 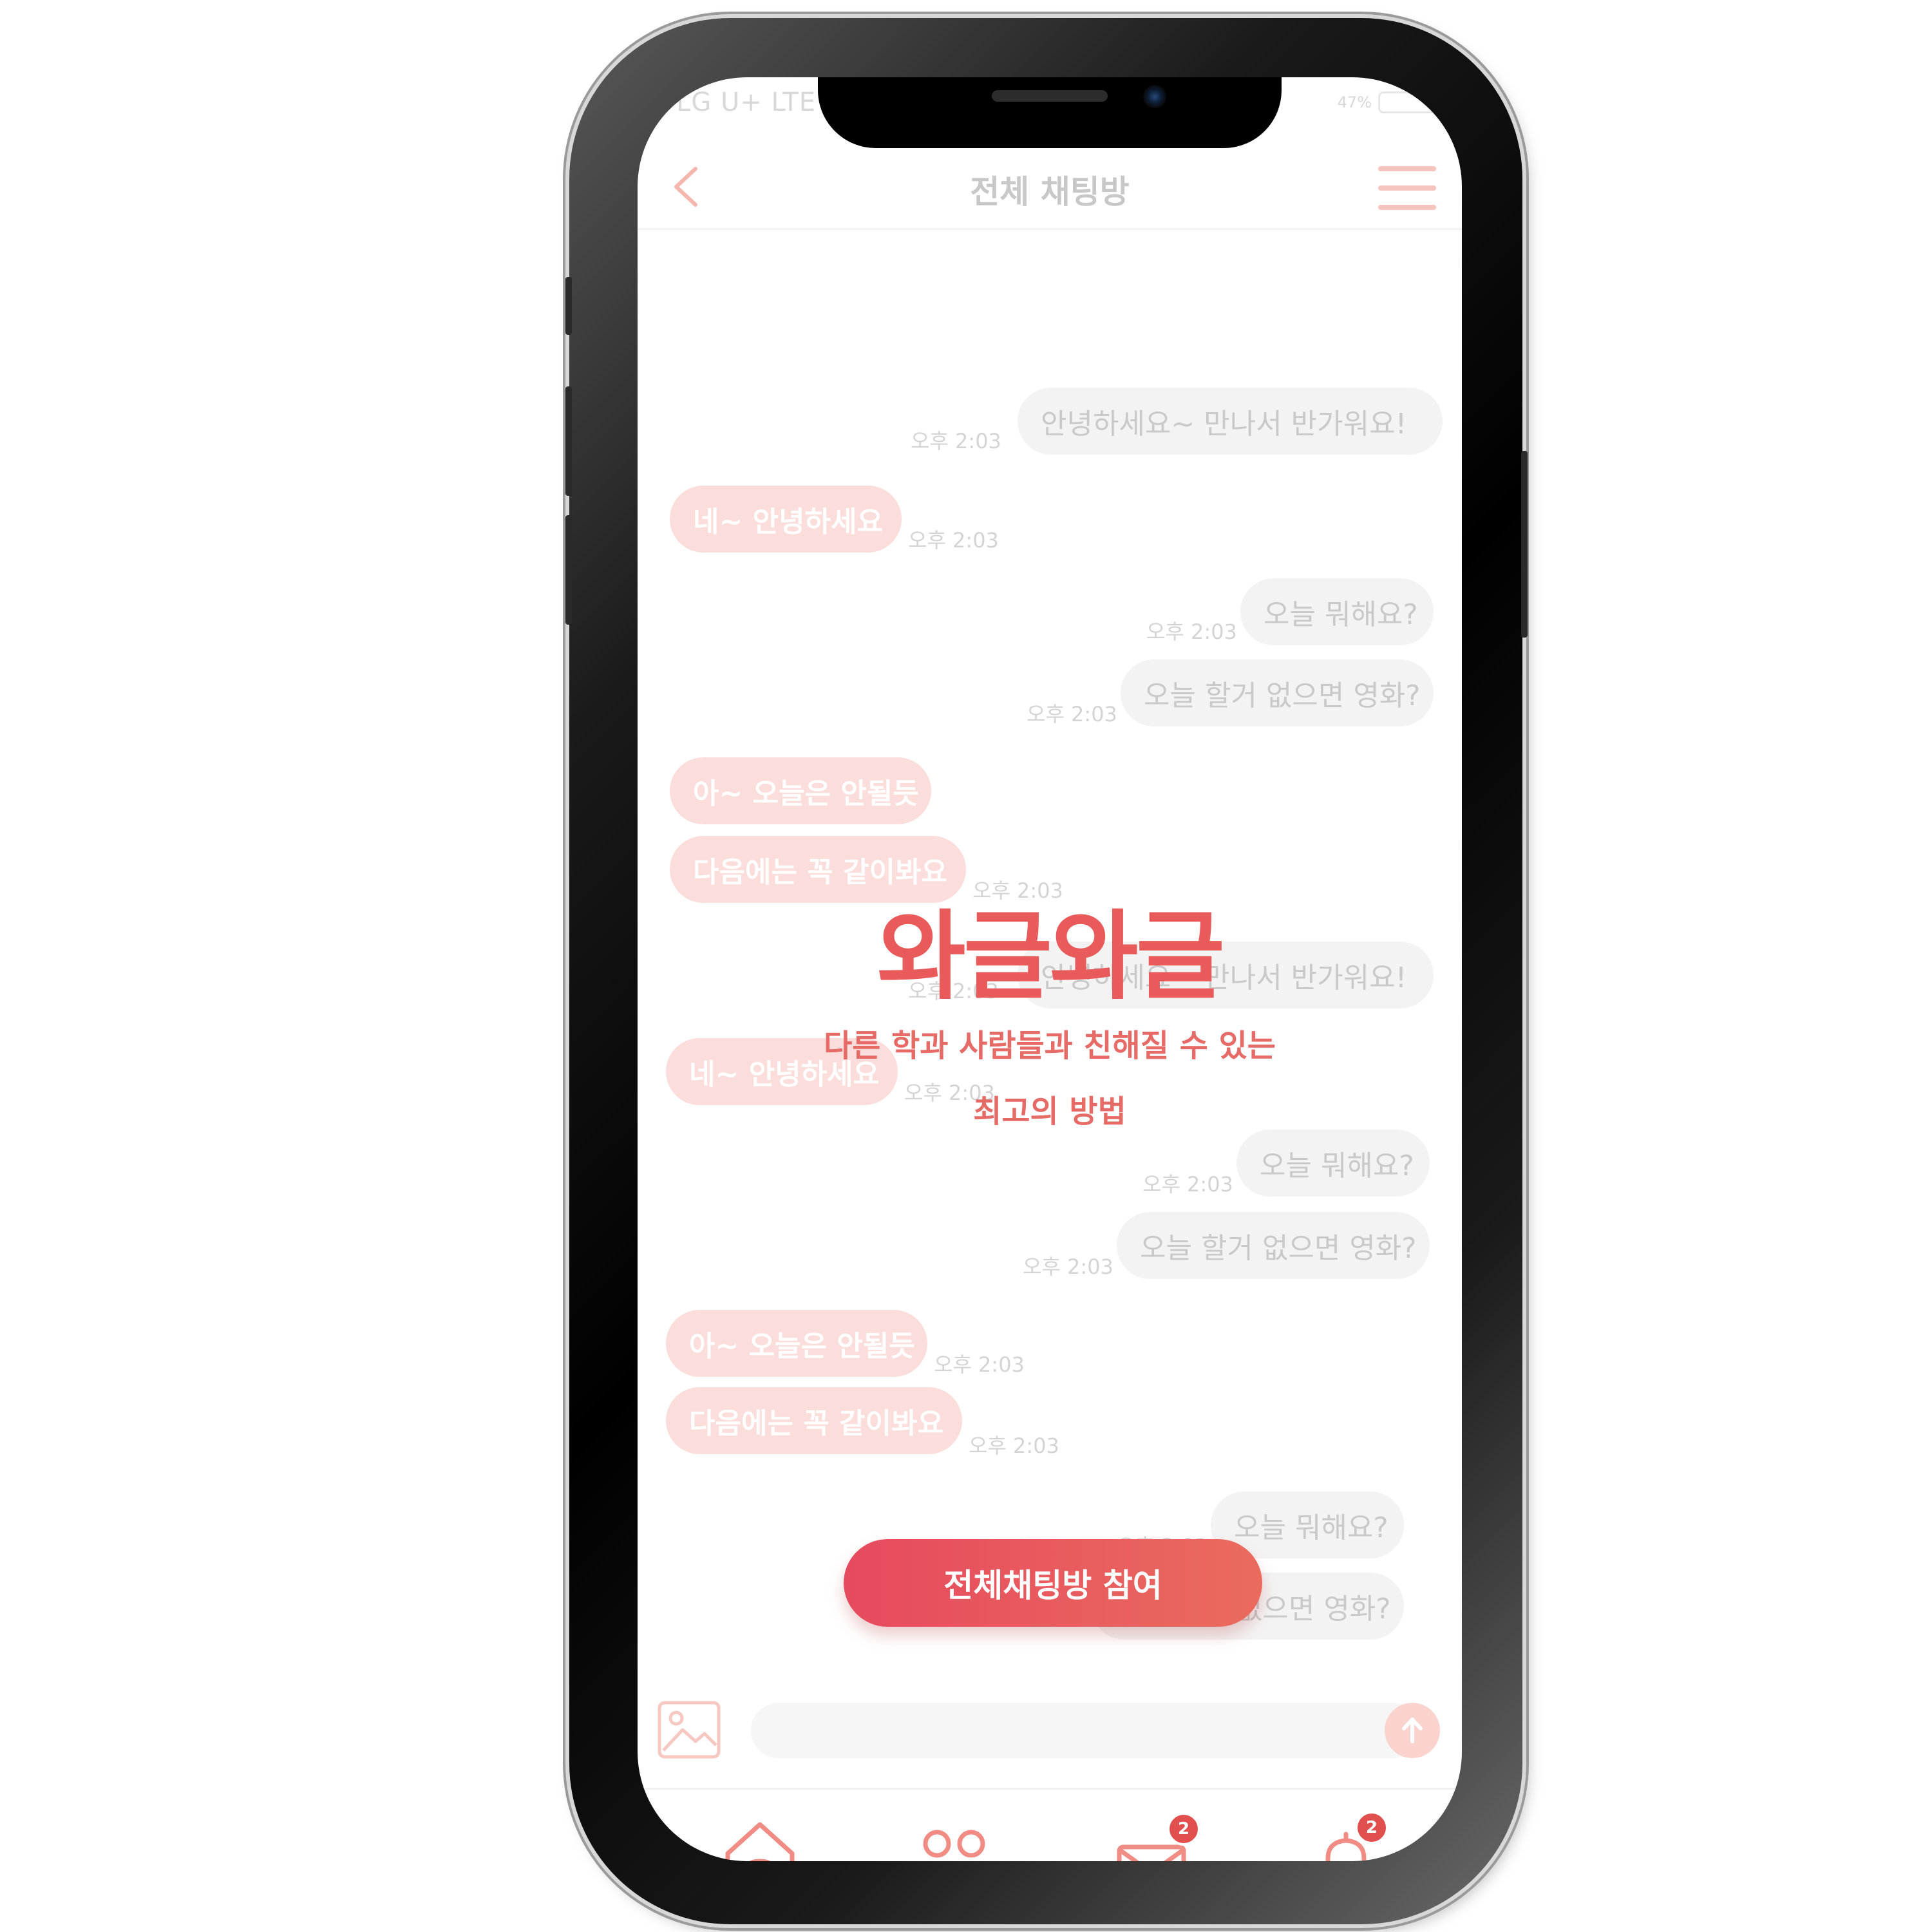 What do you see at coordinates (1183, 1829) in the screenshot?
I see `mail-badge: 2` at bounding box center [1183, 1829].